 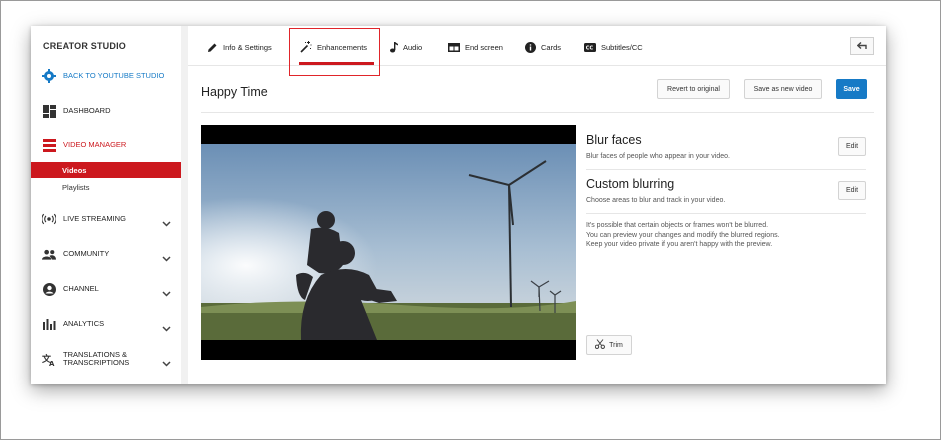 I want to click on sidebar-item-dashboard: DASHBOARD, so click(x=106, y=111).